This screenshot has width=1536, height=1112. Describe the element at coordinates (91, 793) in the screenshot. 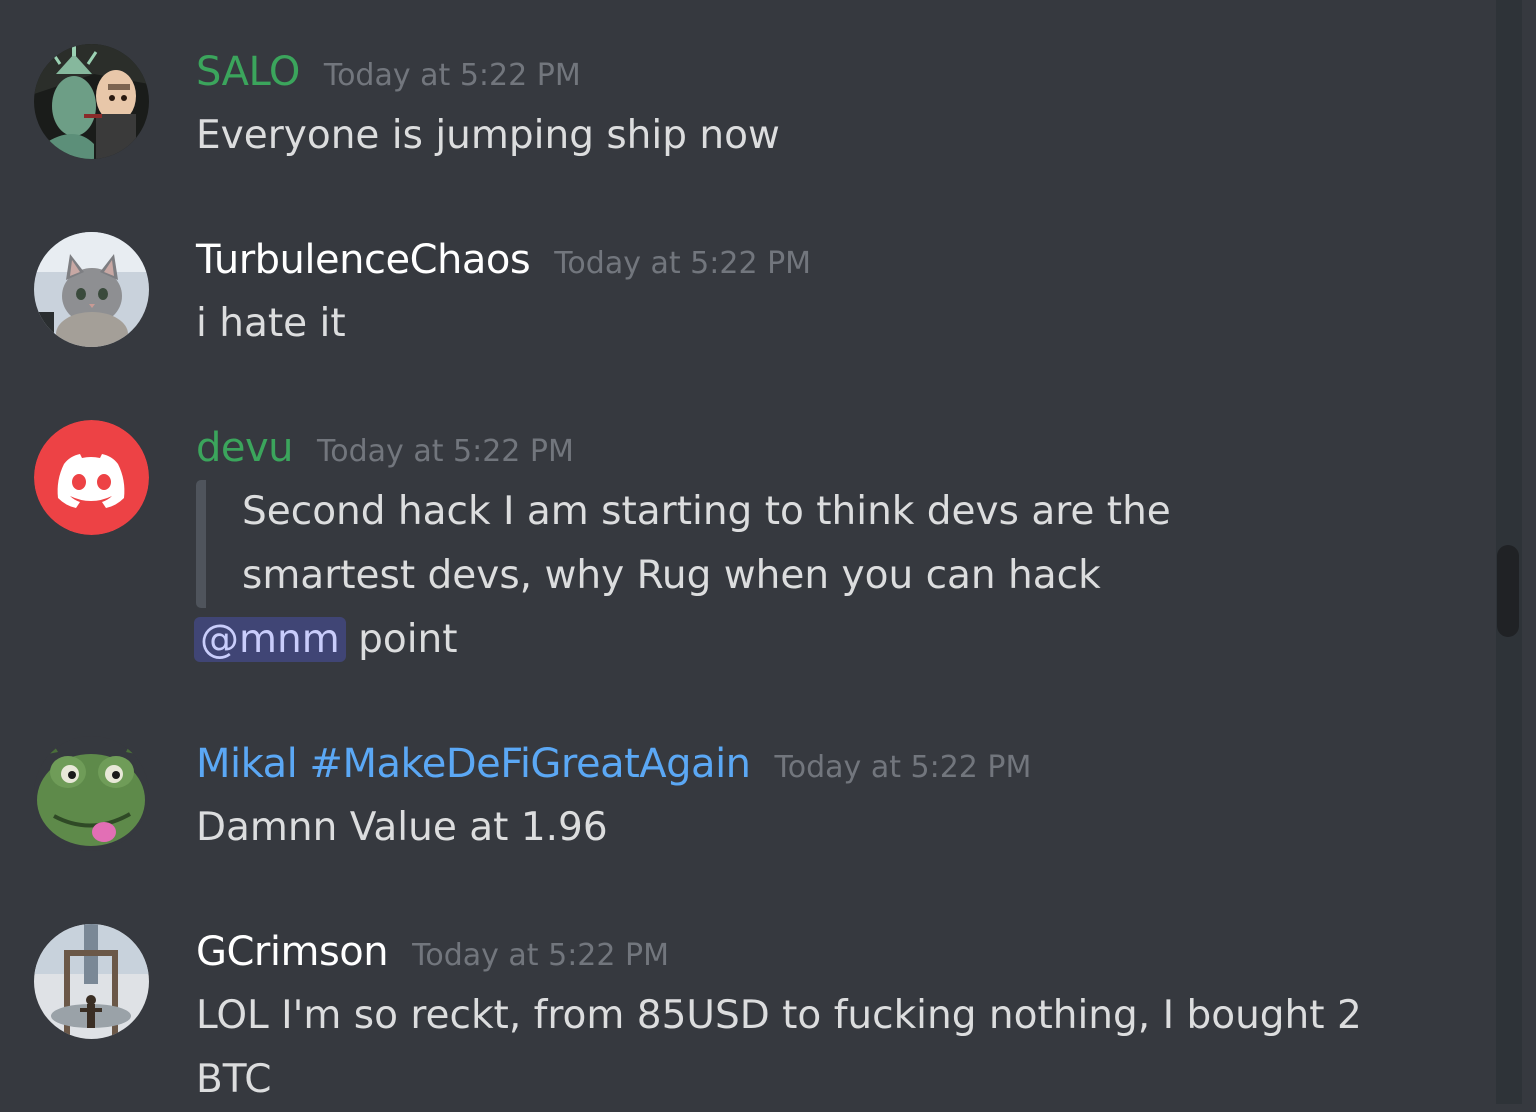

I see `frog-avatar` at that location.